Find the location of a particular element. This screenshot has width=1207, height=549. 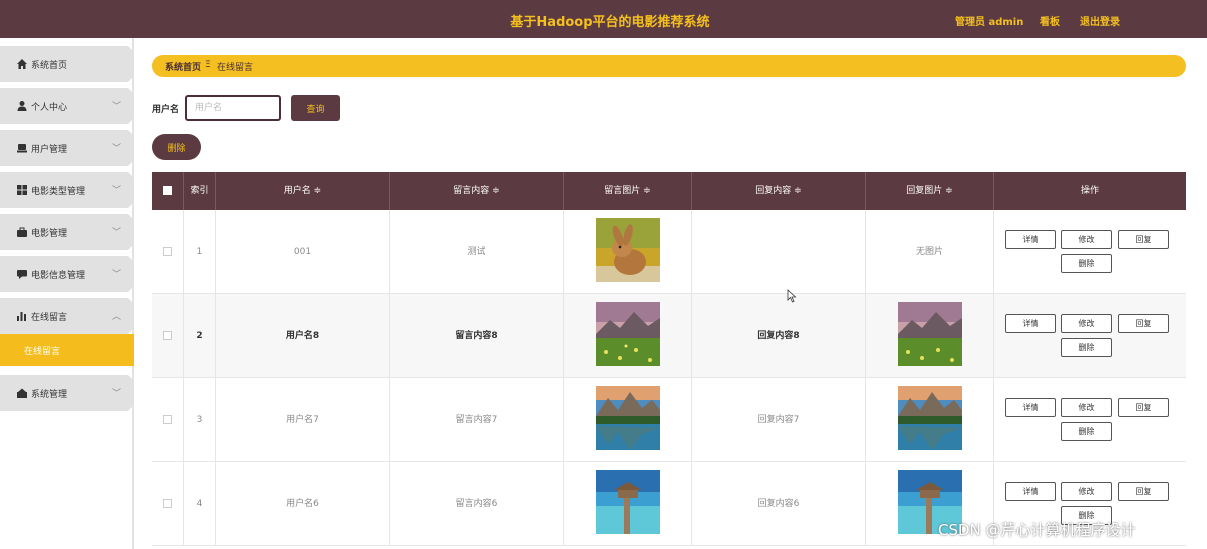

header-reply: 回复内容 ≑ is located at coordinates (779, 191).